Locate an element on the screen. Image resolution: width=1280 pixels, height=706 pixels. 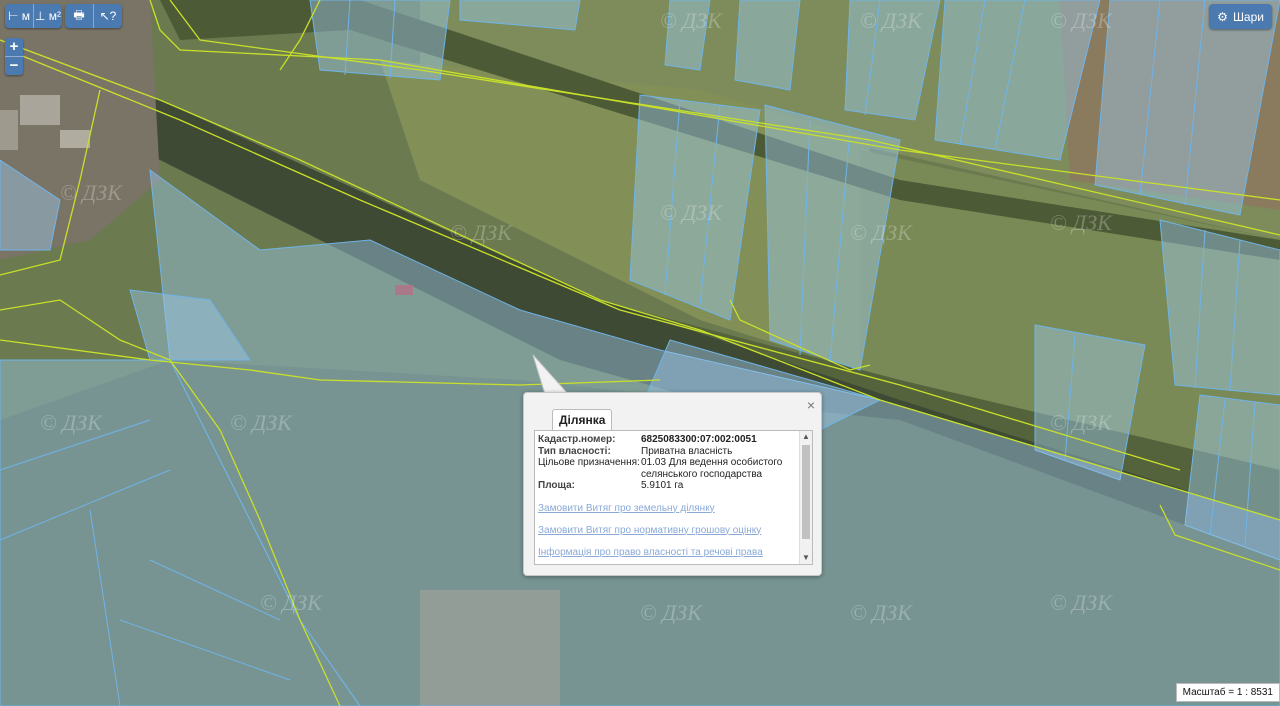
popup-scrollbar: ▲ ▼ is located at coordinates (805, 497).